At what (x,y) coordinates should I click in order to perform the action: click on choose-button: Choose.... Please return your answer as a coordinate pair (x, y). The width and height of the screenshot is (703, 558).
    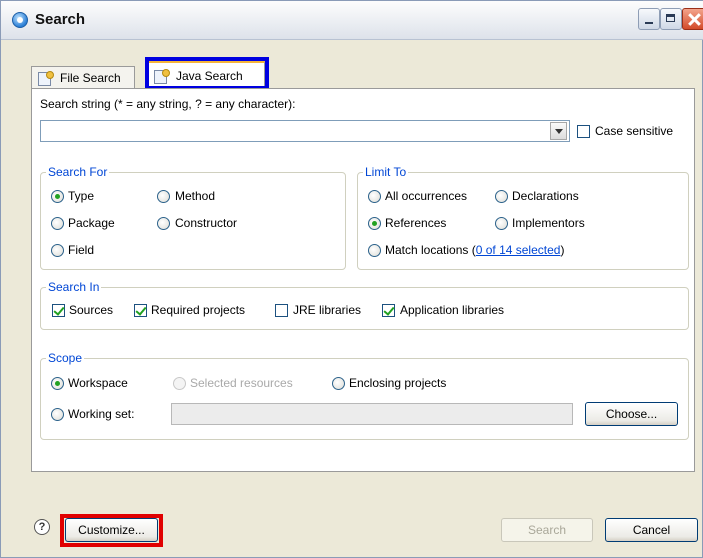
    Looking at the image, I should click on (631, 414).